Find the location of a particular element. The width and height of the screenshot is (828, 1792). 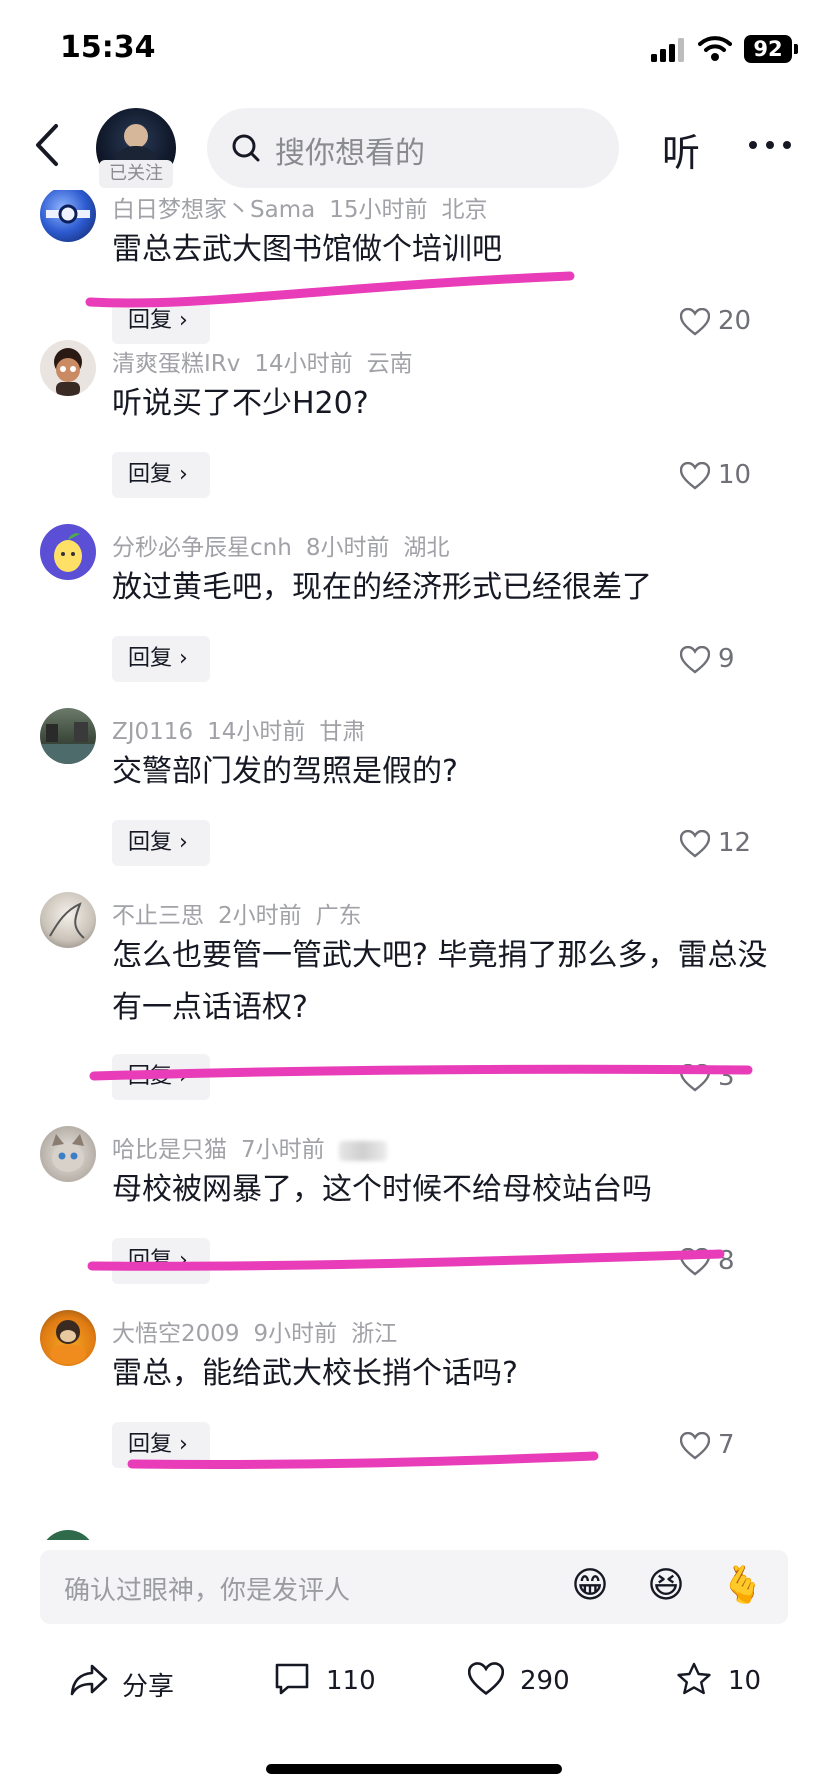

comment-text: 雷总去武大图书馆做个培训吧 is located at coordinates (452, 250).